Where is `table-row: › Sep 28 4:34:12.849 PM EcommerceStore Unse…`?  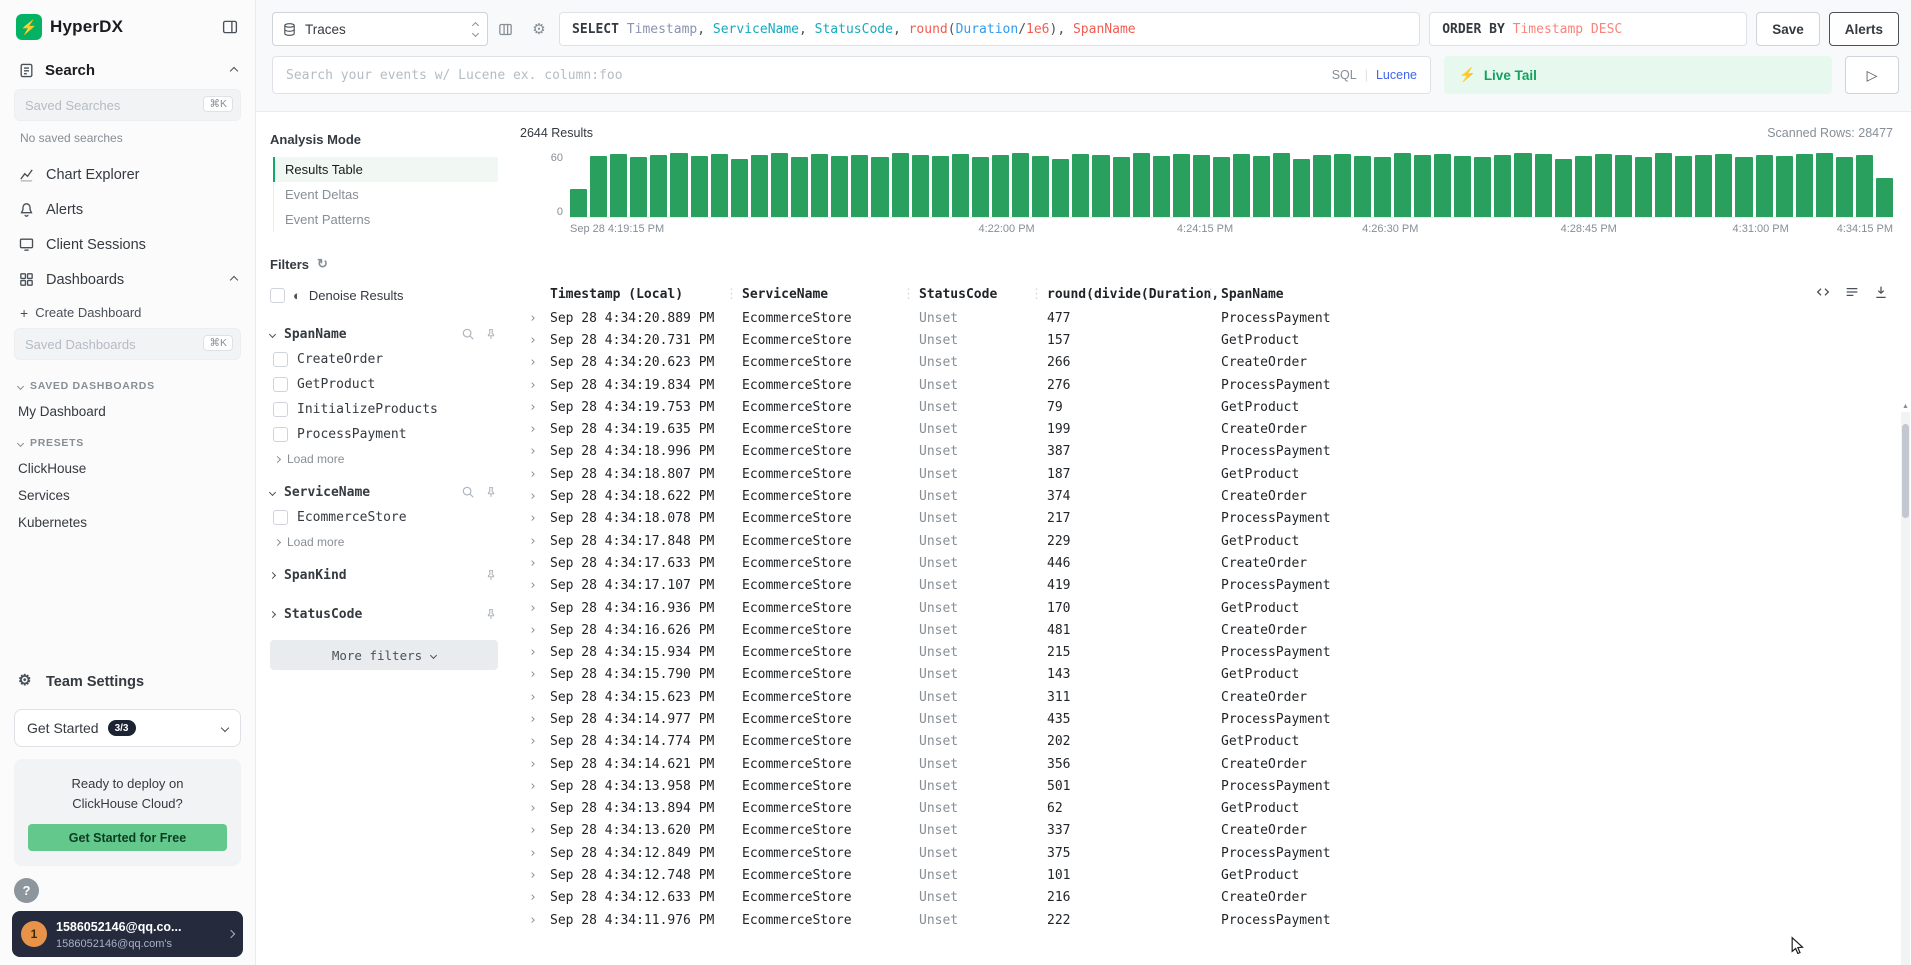
table-row: › Sep 28 4:34:12.849 PM EcommerceStore Unse… is located at coordinates (1206, 853).